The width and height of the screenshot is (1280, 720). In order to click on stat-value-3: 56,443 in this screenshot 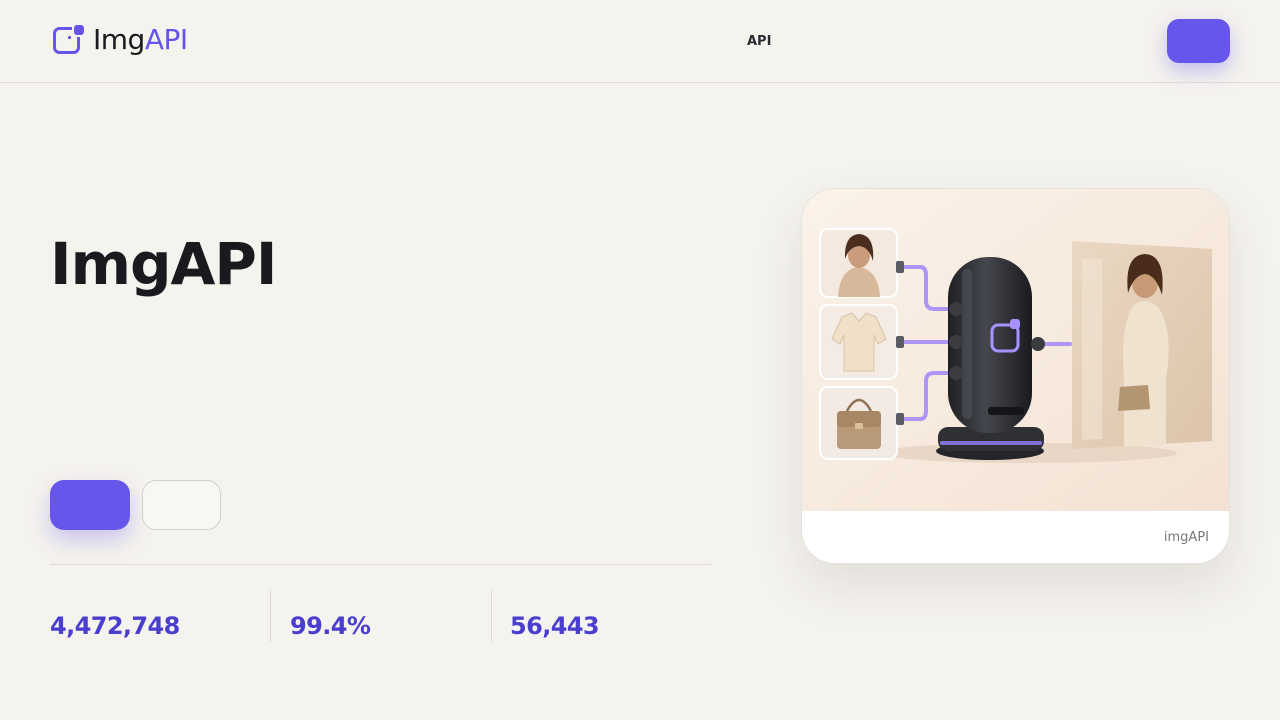, I will do `click(555, 626)`.